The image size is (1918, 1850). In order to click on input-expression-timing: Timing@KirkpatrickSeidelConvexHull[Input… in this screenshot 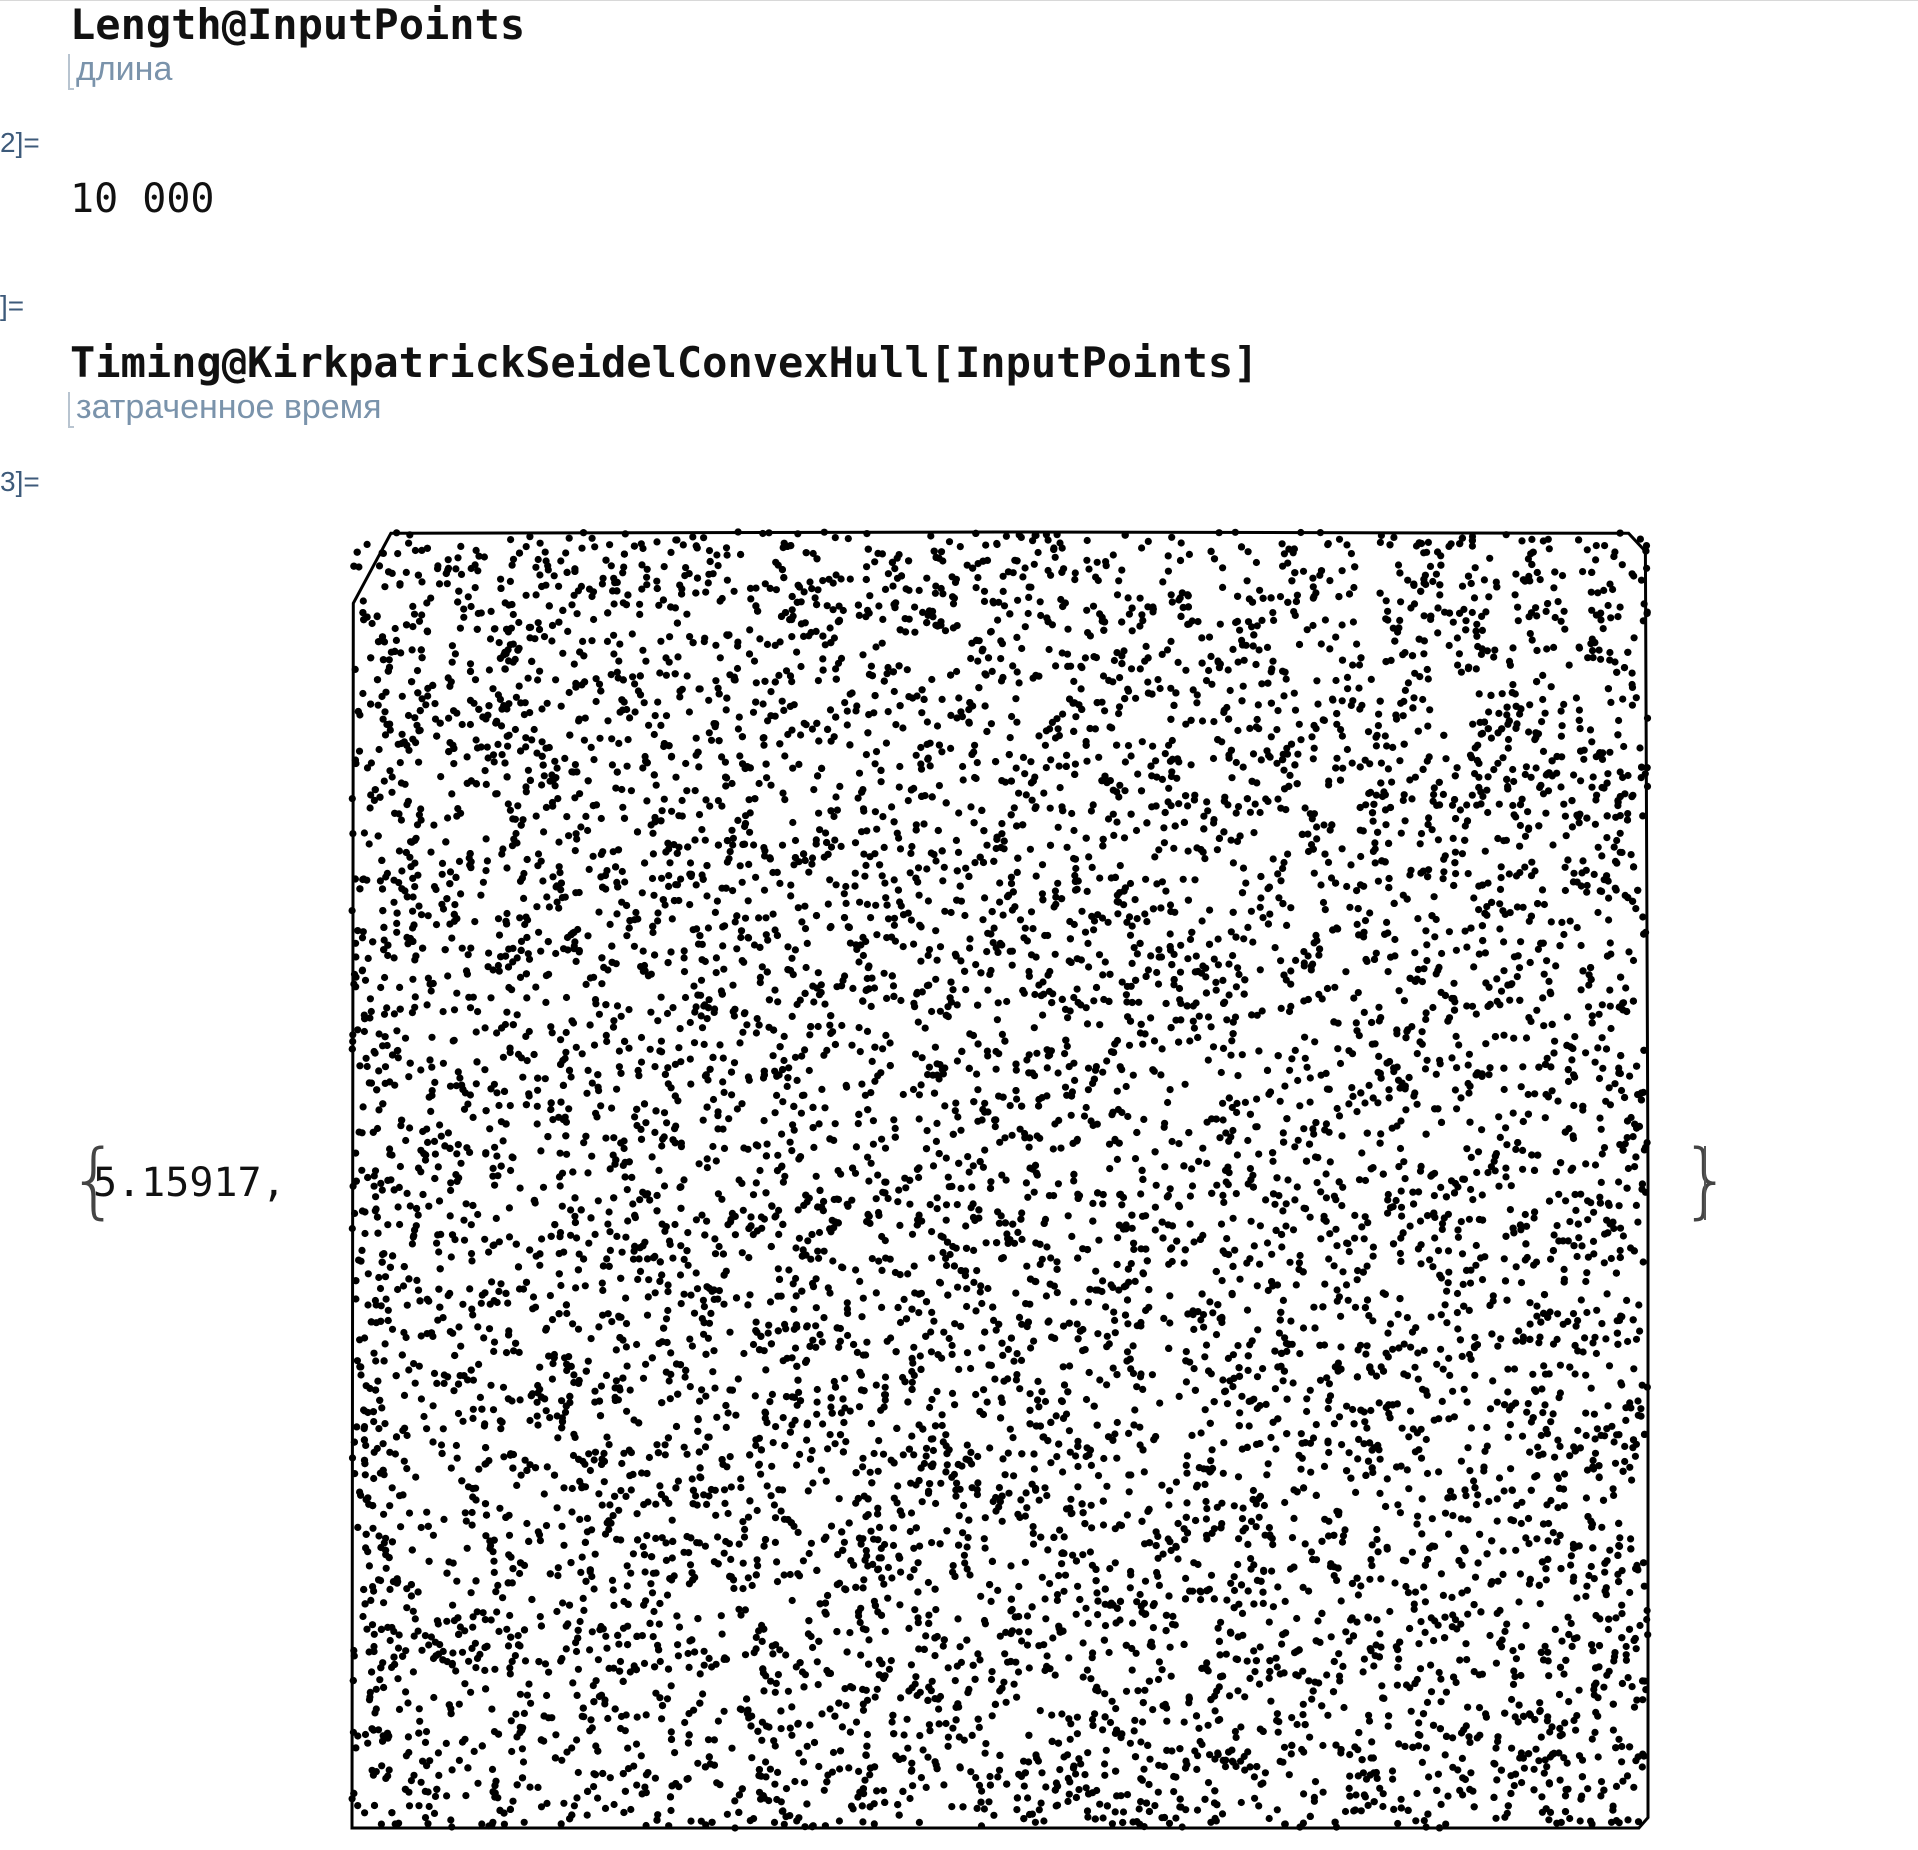, I will do `click(664, 362)`.